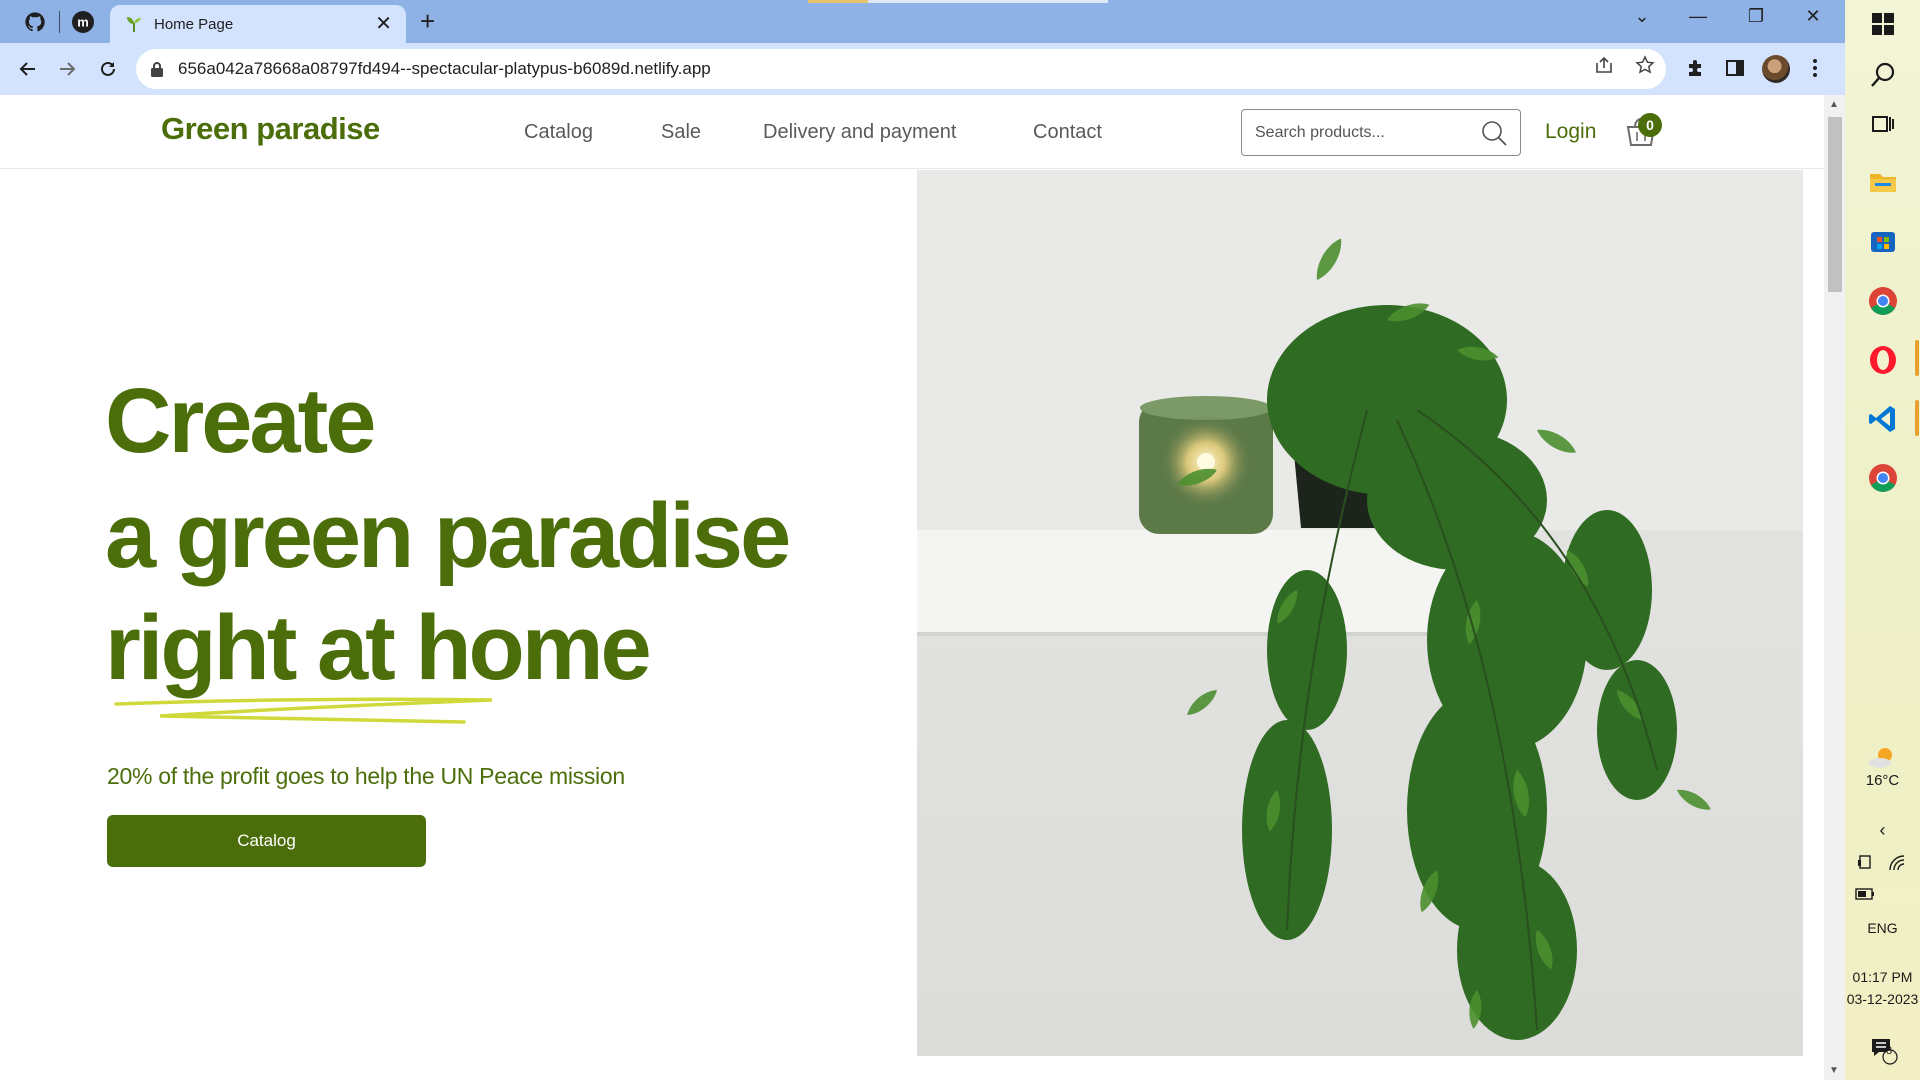  What do you see at coordinates (958, 1) in the screenshot?
I see `tab-strip-indicator` at bounding box center [958, 1].